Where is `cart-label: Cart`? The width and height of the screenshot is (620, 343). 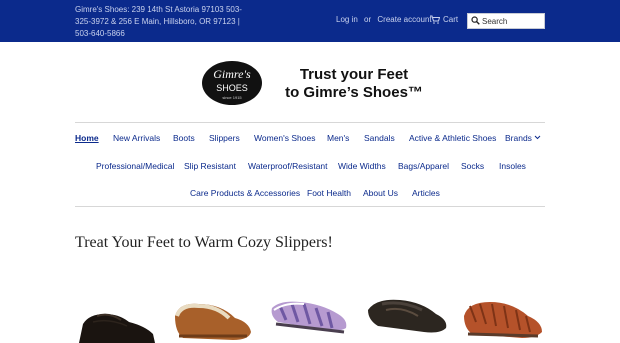
cart-label: Cart is located at coordinates (451, 19).